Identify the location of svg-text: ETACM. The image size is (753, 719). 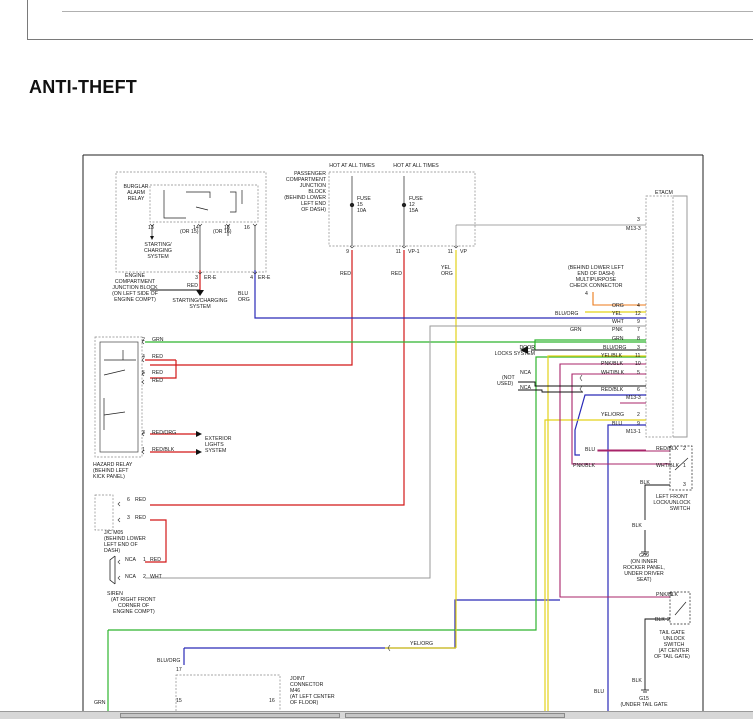
(664, 193).